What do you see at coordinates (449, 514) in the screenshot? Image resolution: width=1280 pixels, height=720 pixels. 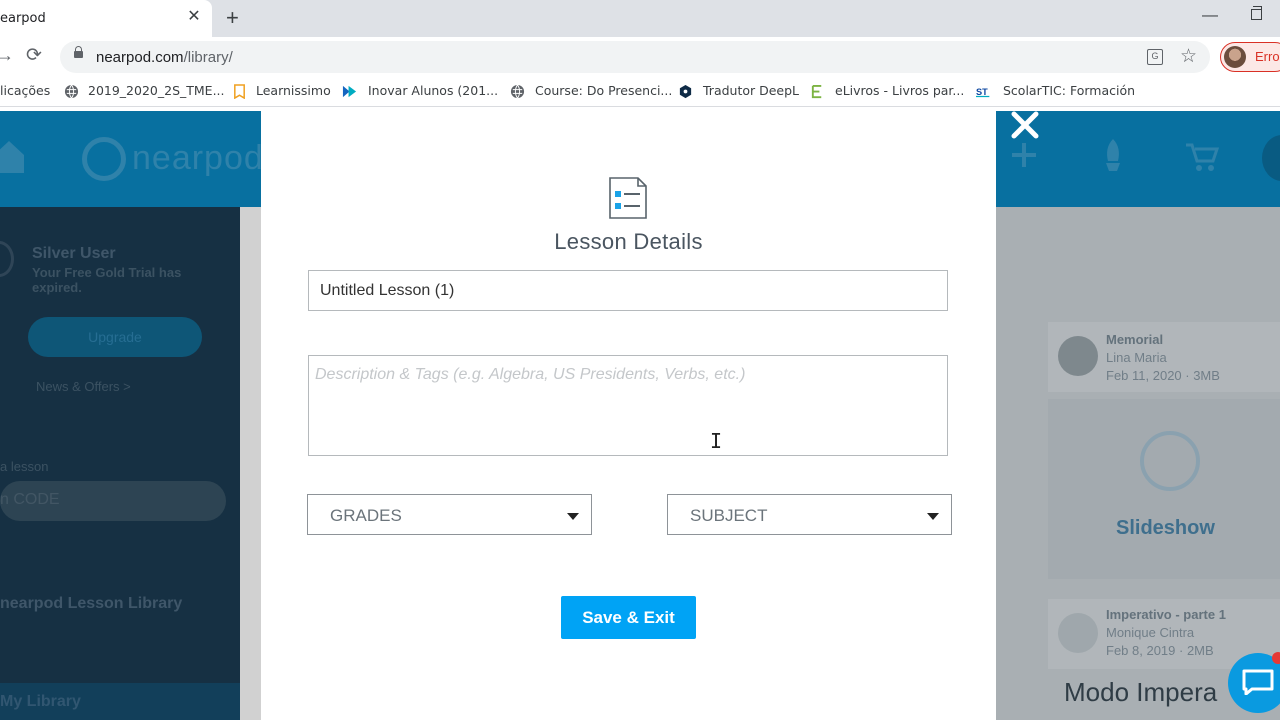 I see `grades-select: GRADES` at bounding box center [449, 514].